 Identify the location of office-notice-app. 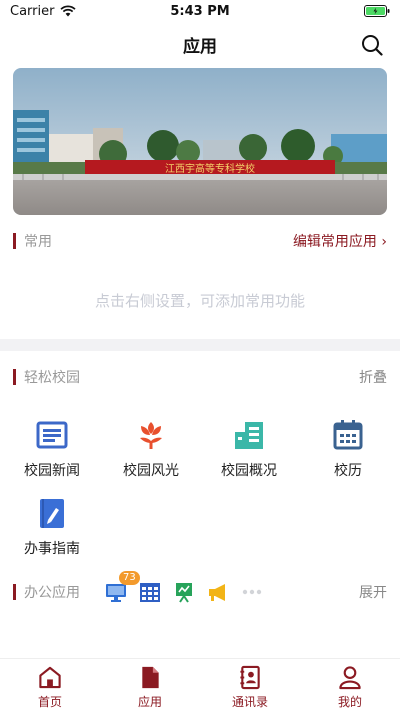
(218, 592).